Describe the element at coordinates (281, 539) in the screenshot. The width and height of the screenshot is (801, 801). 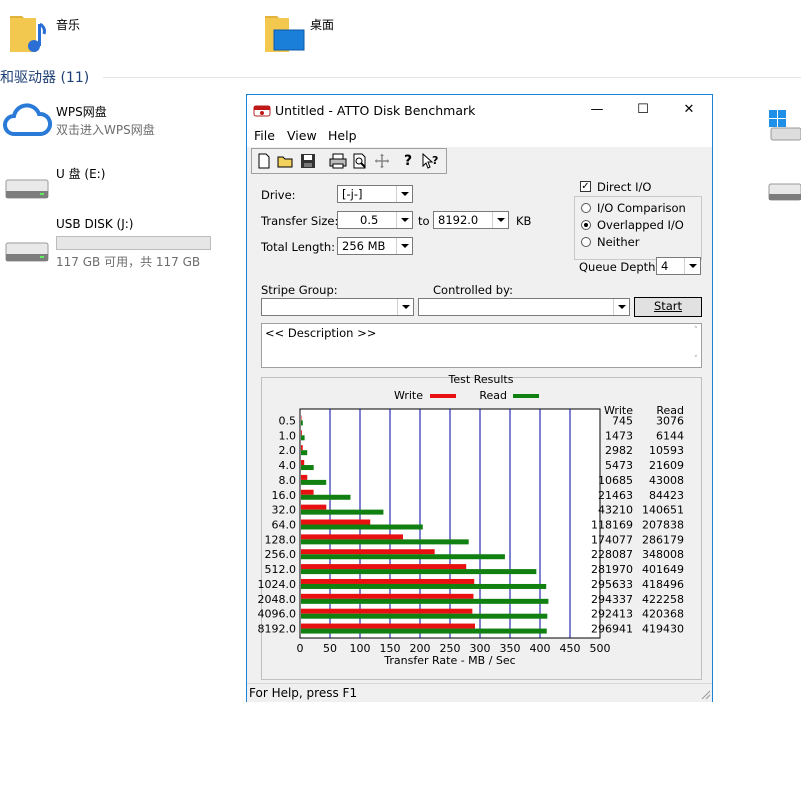
I see `y-tick-label: 128.0` at that location.